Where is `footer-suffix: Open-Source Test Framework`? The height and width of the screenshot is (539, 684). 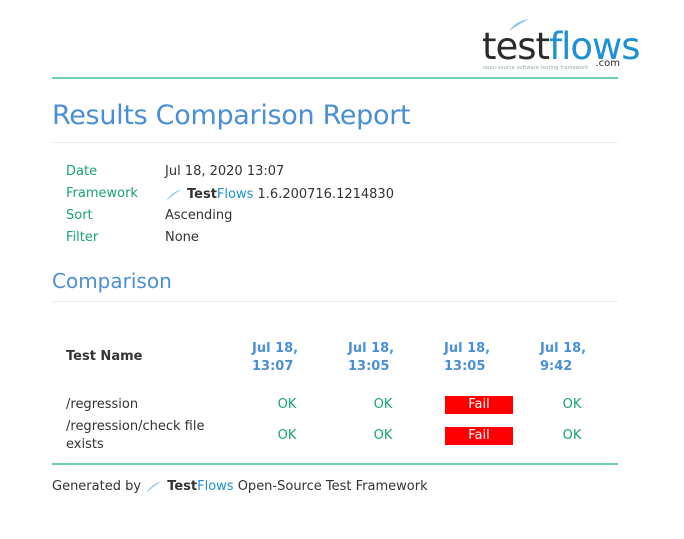
footer-suffix: Open-Source Test Framework is located at coordinates (332, 486).